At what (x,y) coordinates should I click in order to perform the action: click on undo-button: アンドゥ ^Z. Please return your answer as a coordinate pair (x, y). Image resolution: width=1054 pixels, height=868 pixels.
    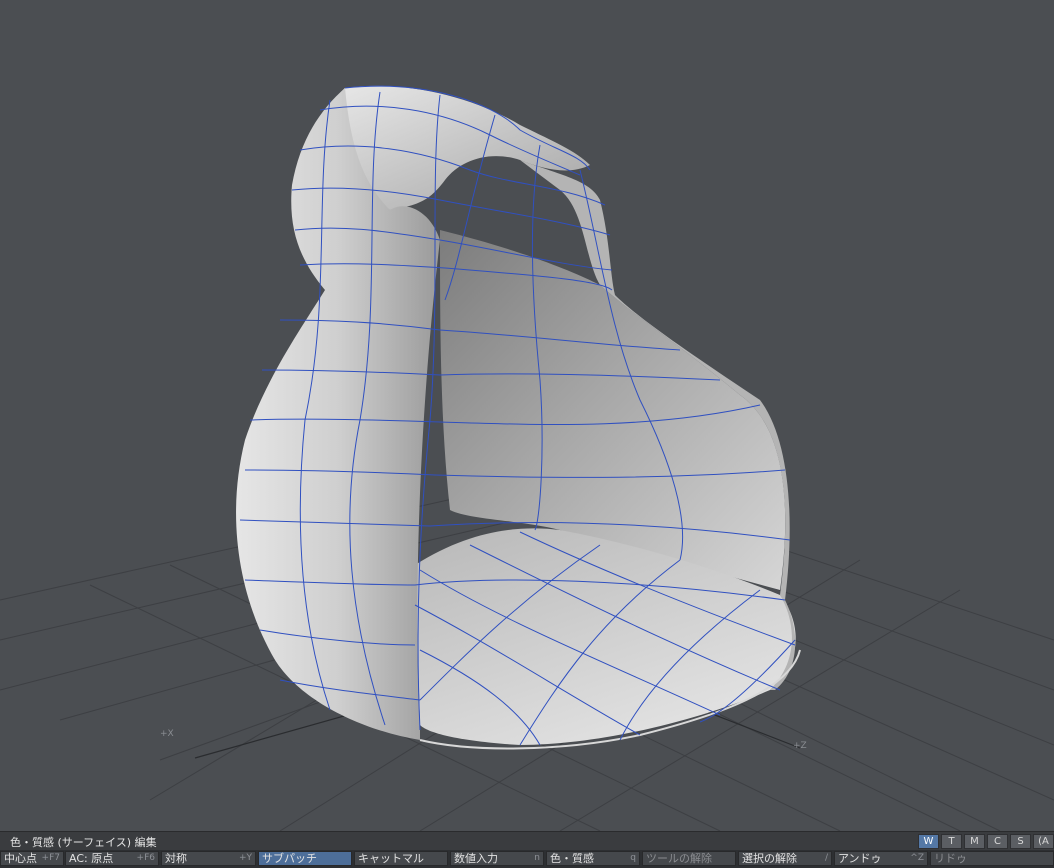
    Looking at the image, I should click on (881, 858).